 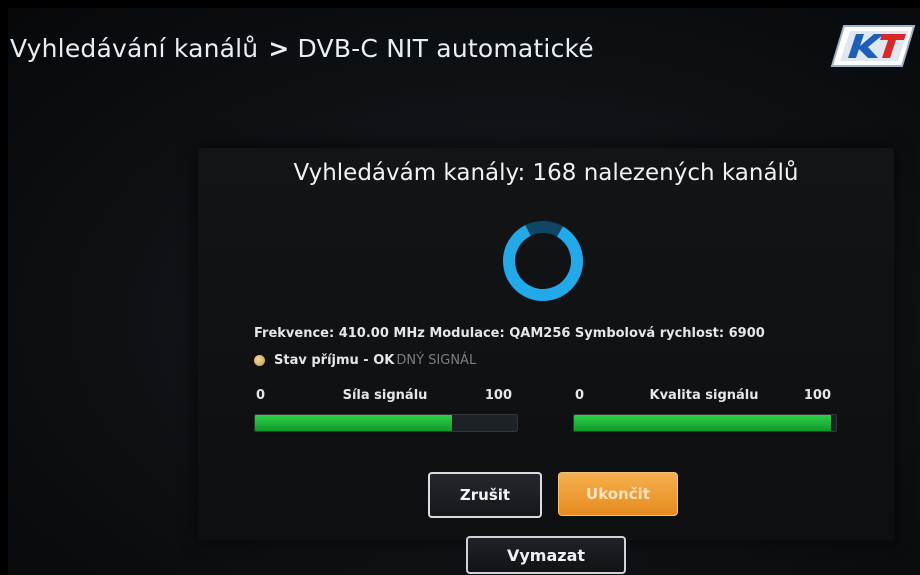 I want to click on signal-quality-bar, so click(x=705, y=423).